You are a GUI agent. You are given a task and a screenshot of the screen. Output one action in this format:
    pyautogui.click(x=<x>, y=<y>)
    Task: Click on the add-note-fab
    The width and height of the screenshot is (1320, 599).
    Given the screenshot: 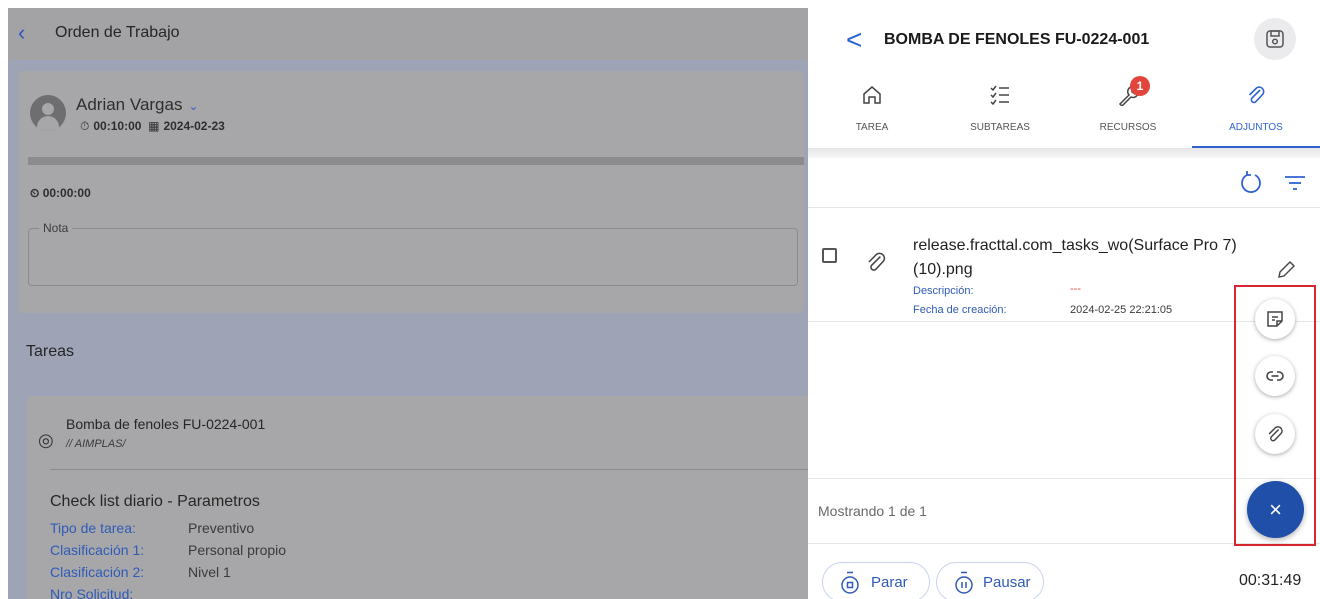 What is the action you would take?
    pyautogui.click(x=1275, y=319)
    